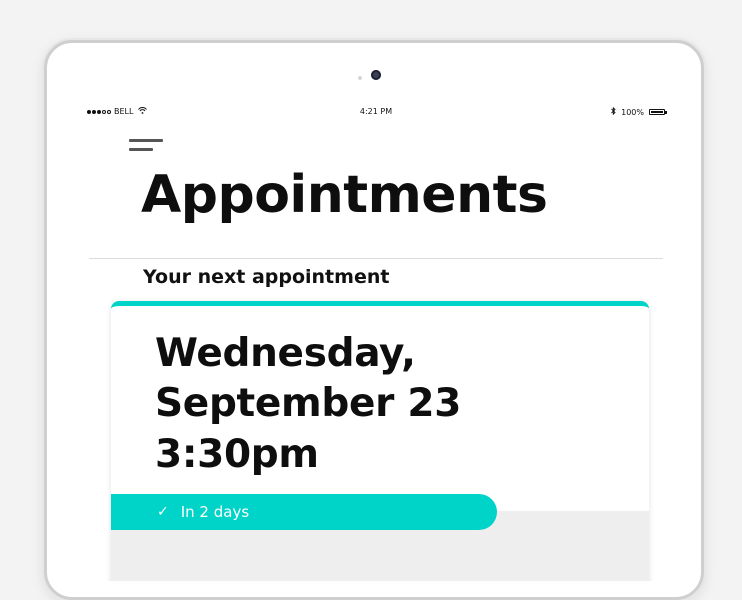 Image resolution: width=742 pixels, height=600 pixels. What do you see at coordinates (285, 353) in the screenshot?
I see `appointment-day: Wednesday,` at bounding box center [285, 353].